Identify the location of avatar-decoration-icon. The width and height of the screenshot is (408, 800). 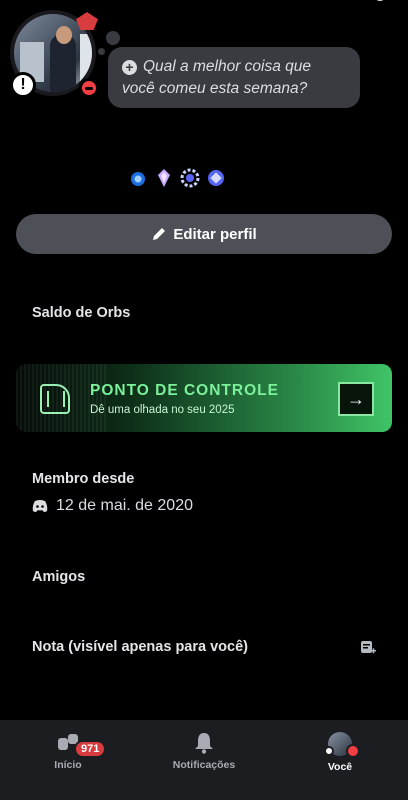
(87, 21).